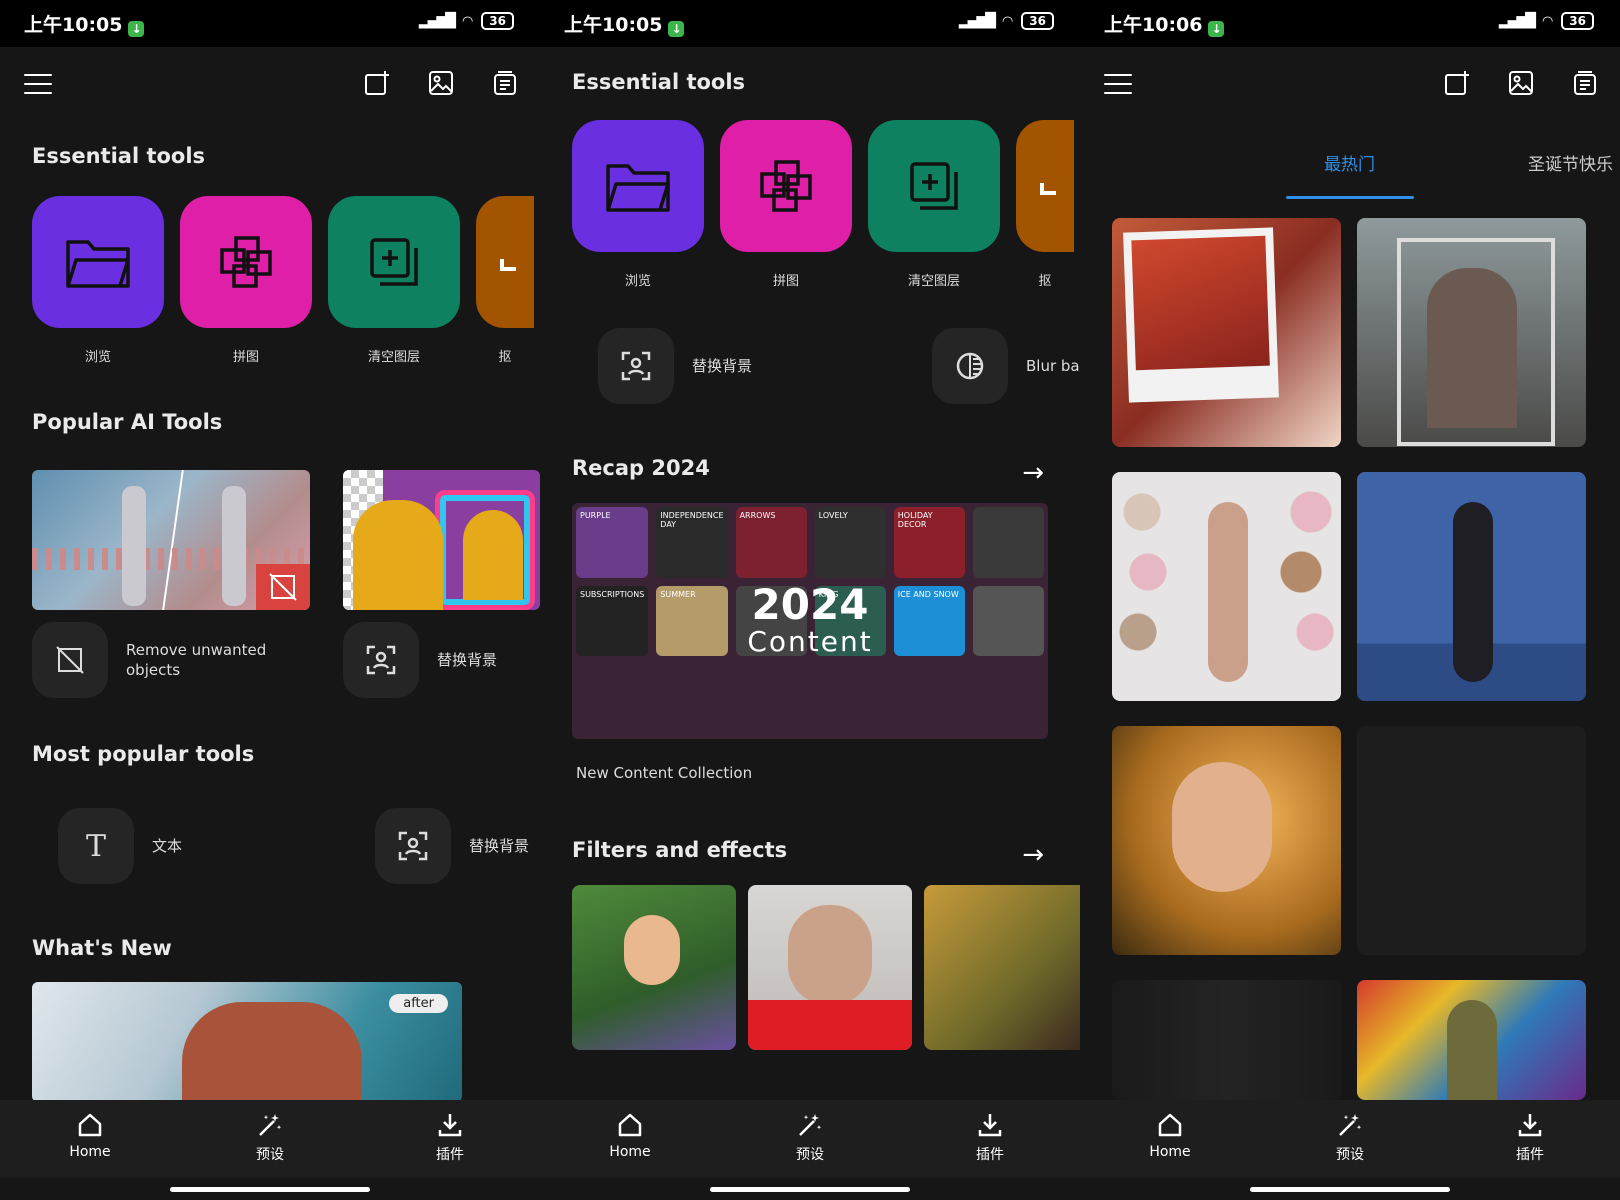  What do you see at coordinates (1349, 162) in the screenshot?
I see `tab-most-popular: 最热门` at bounding box center [1349, 162].